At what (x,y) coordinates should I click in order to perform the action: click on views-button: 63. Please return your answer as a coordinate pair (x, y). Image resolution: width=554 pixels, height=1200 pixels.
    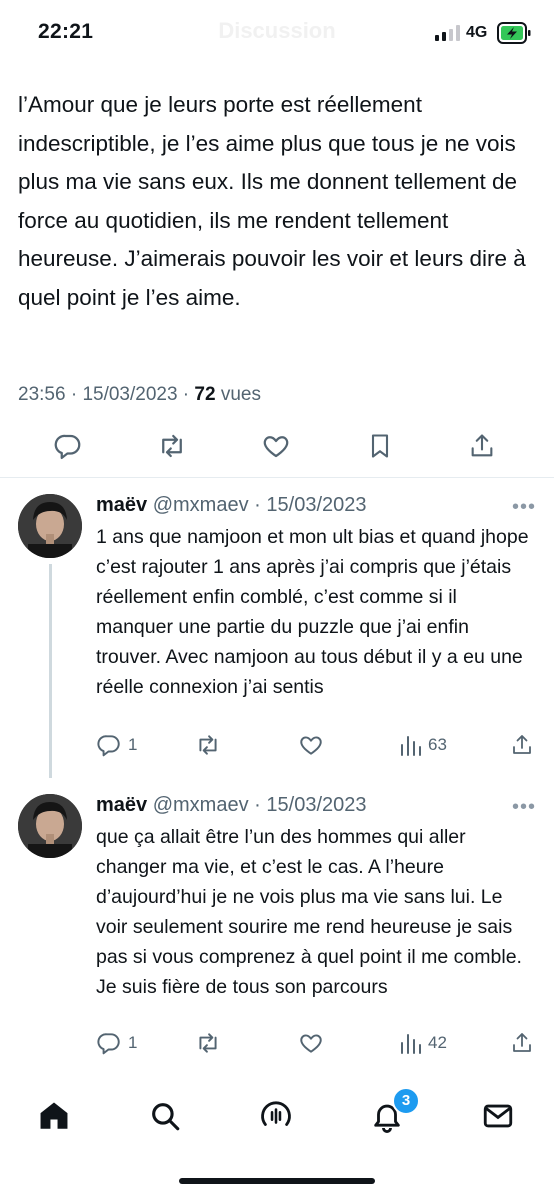
    Looking at the image, I should click on (423, 745).